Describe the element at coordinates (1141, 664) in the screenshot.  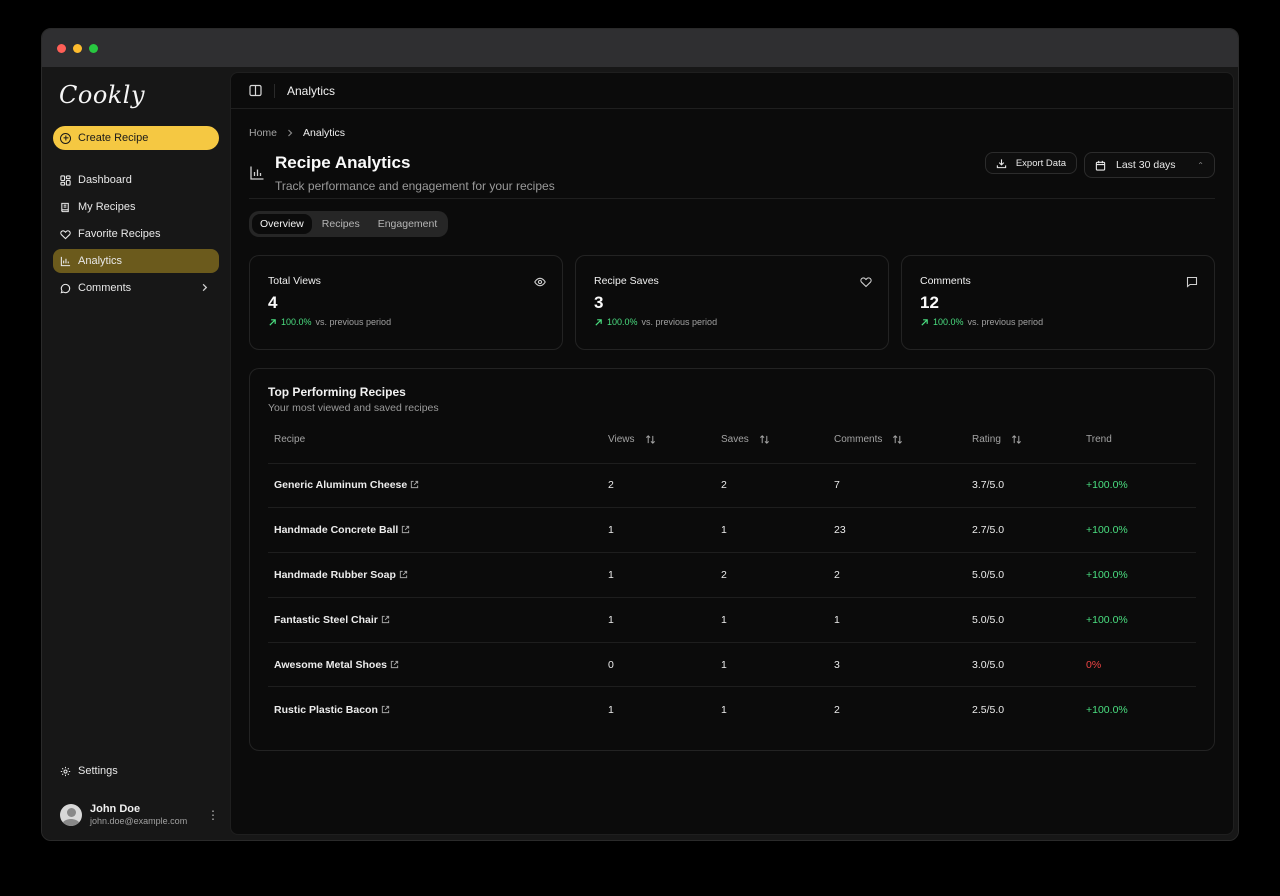
I see `trend-cell: 0%` at that location.